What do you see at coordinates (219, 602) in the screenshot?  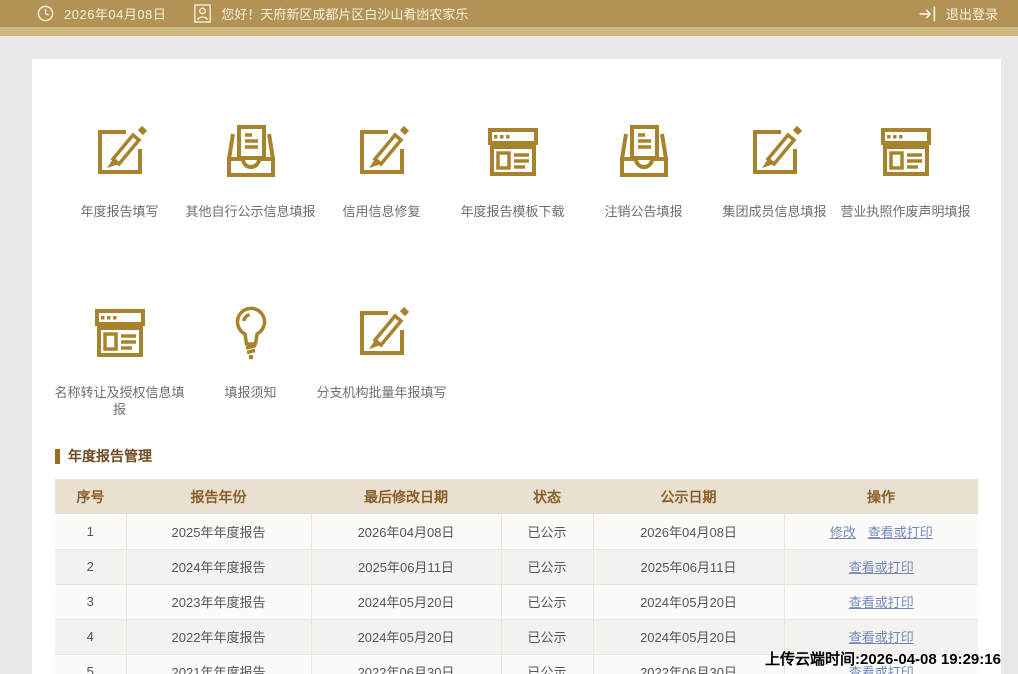 I see `cell-report-year: 2023年年度报告` at bounding box center [219, 602].